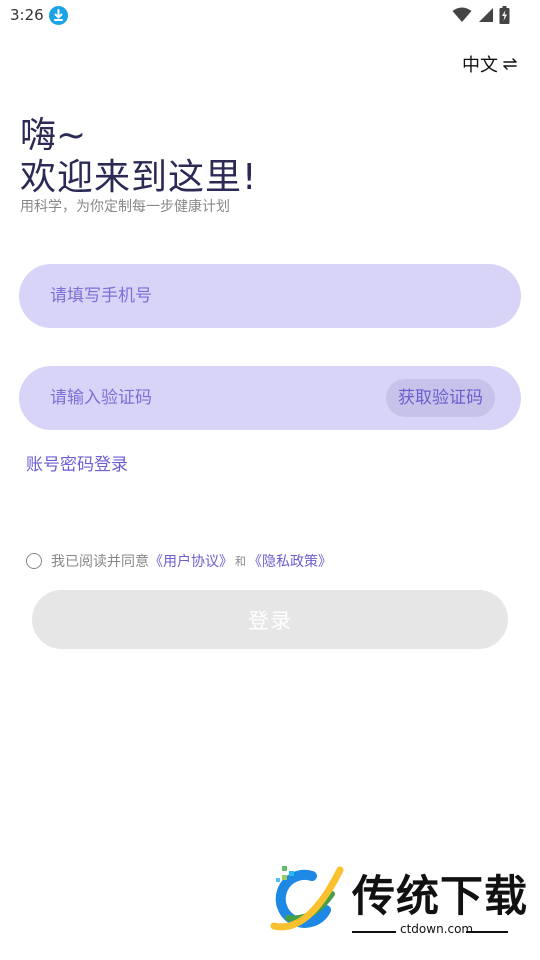 The image size is (540, 960). What do you see at coordinates (480, 65) in the screenshot?
I see `language-label: 中文` at bounding box center [480, 65].